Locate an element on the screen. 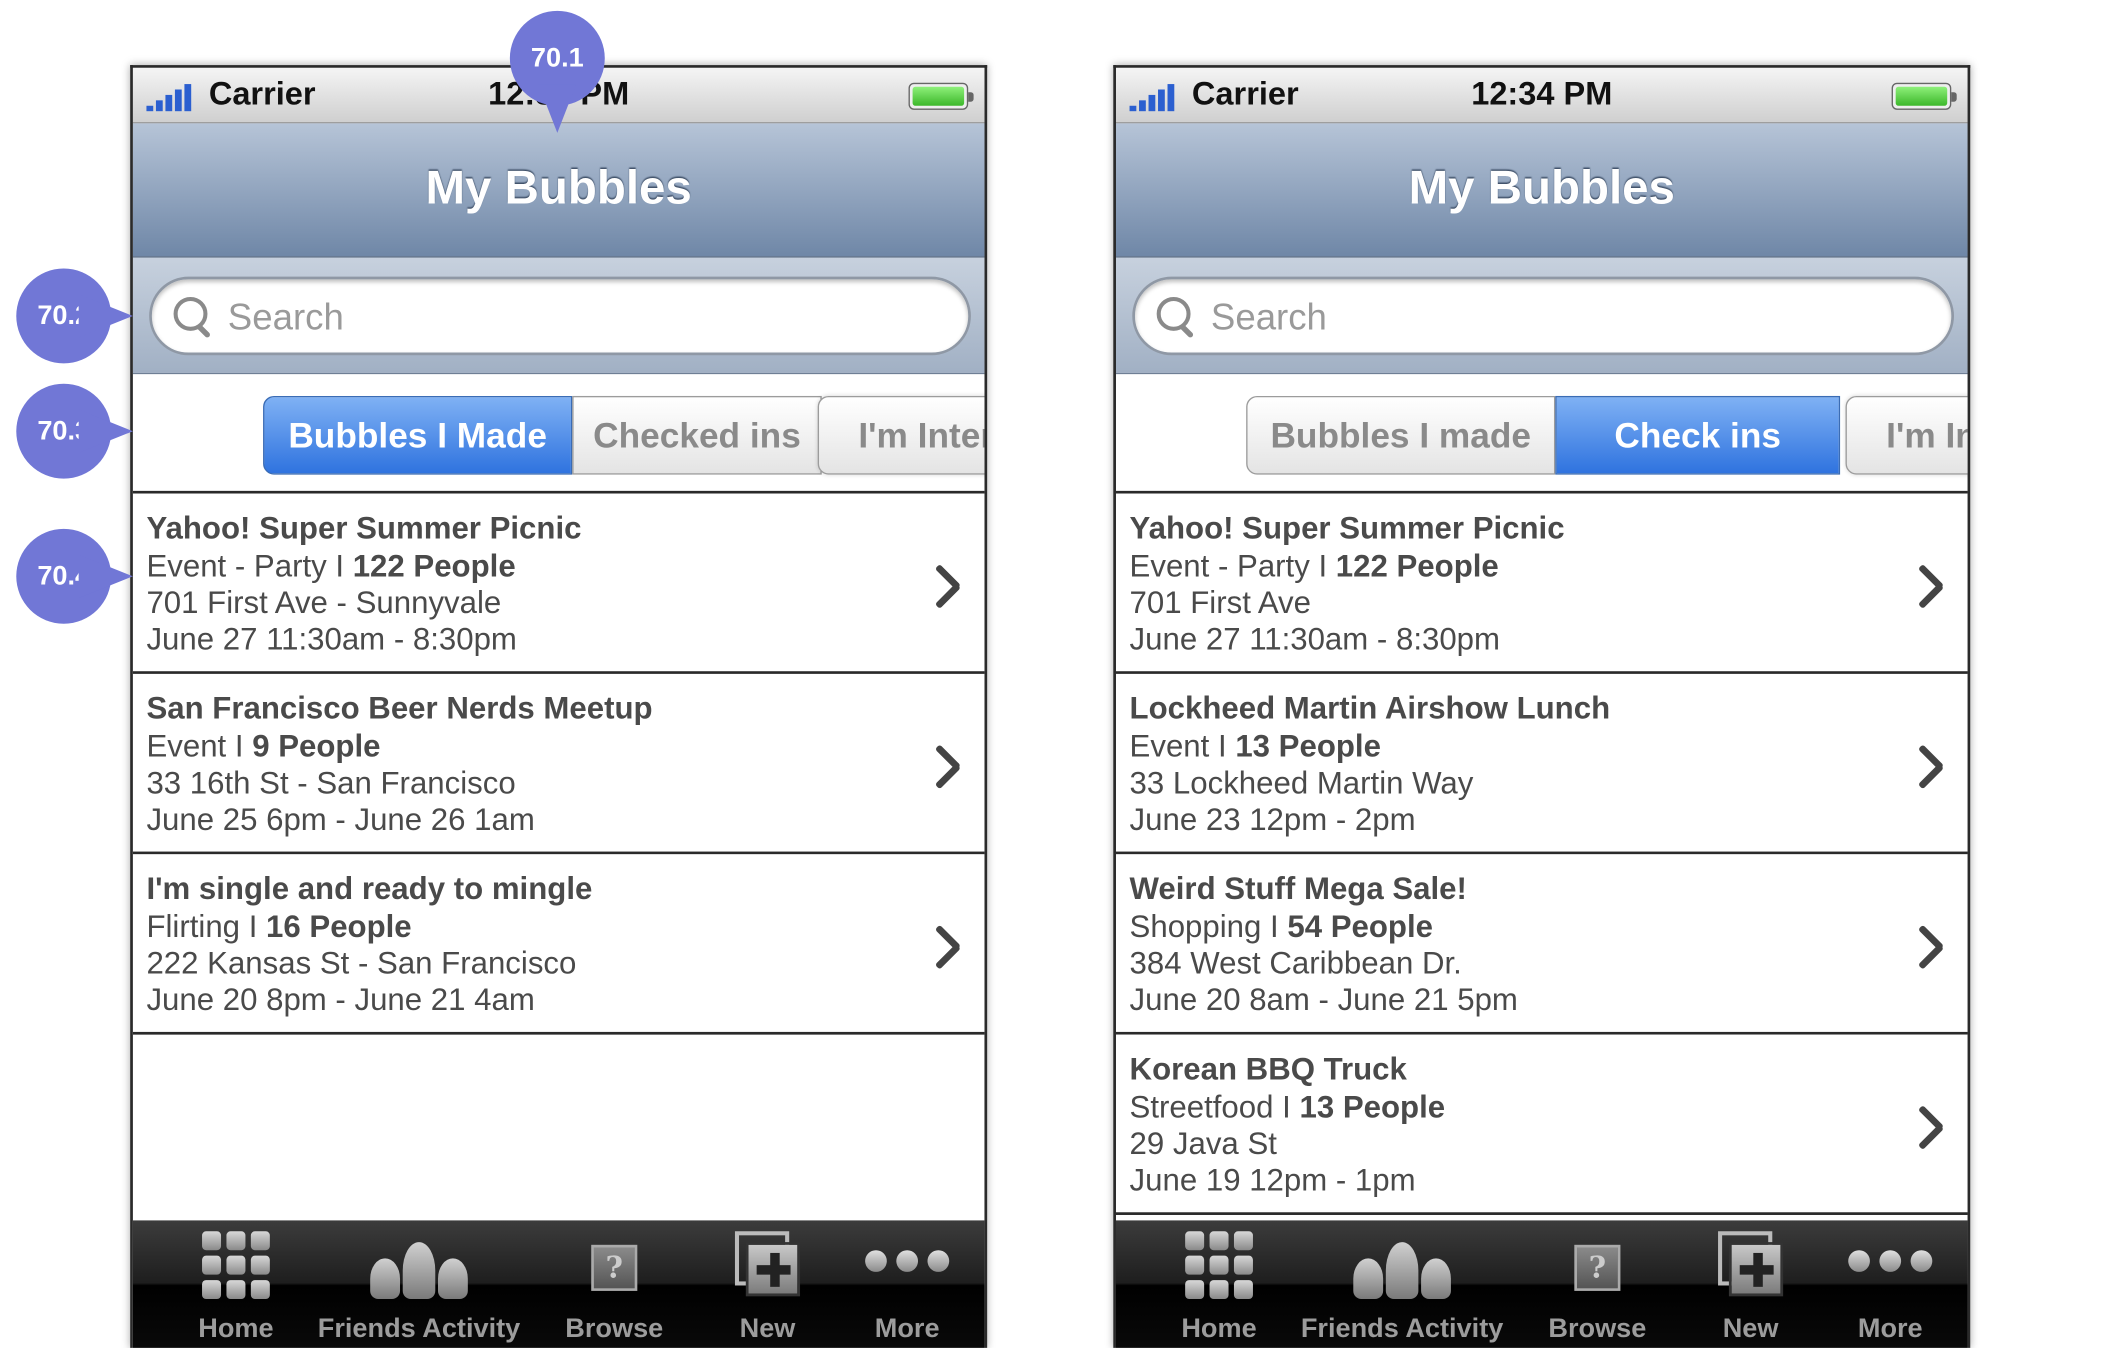 This screenshot has height=1348, width=2127. segmented-control: Bubbles I made Check ins I'm Interested is located at coordinates (1541, 434).